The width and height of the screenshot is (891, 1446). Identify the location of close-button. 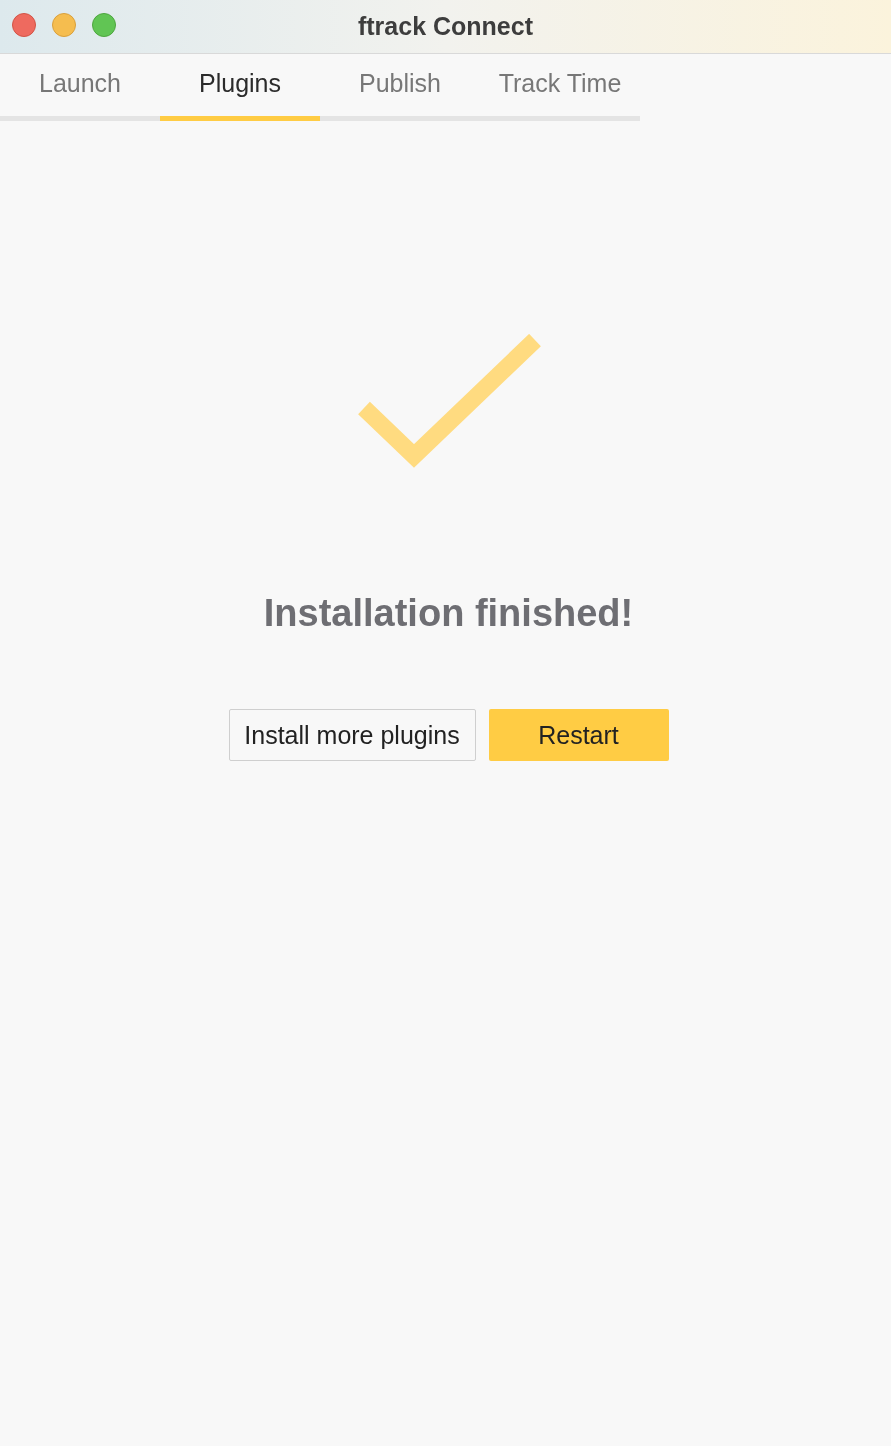
(24, 25).